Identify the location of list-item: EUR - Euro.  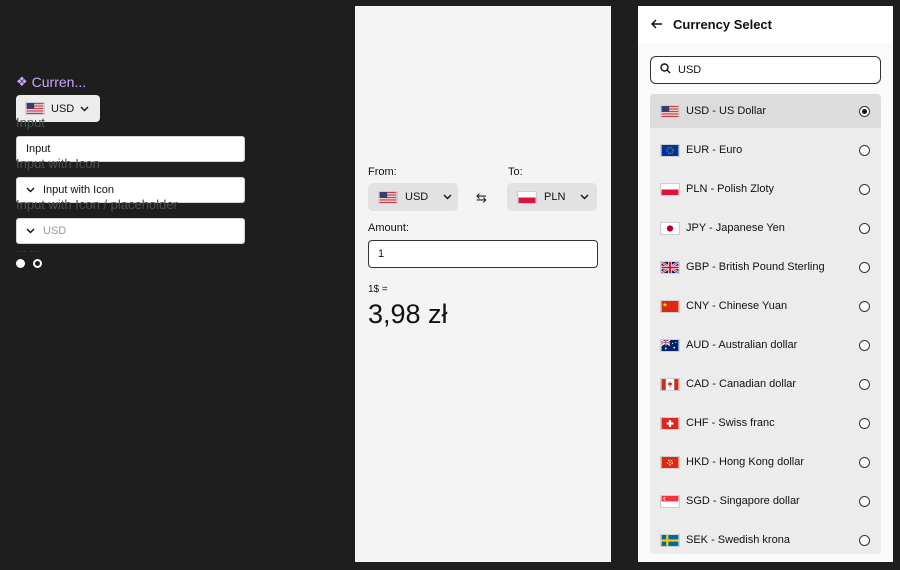
(765, 150).